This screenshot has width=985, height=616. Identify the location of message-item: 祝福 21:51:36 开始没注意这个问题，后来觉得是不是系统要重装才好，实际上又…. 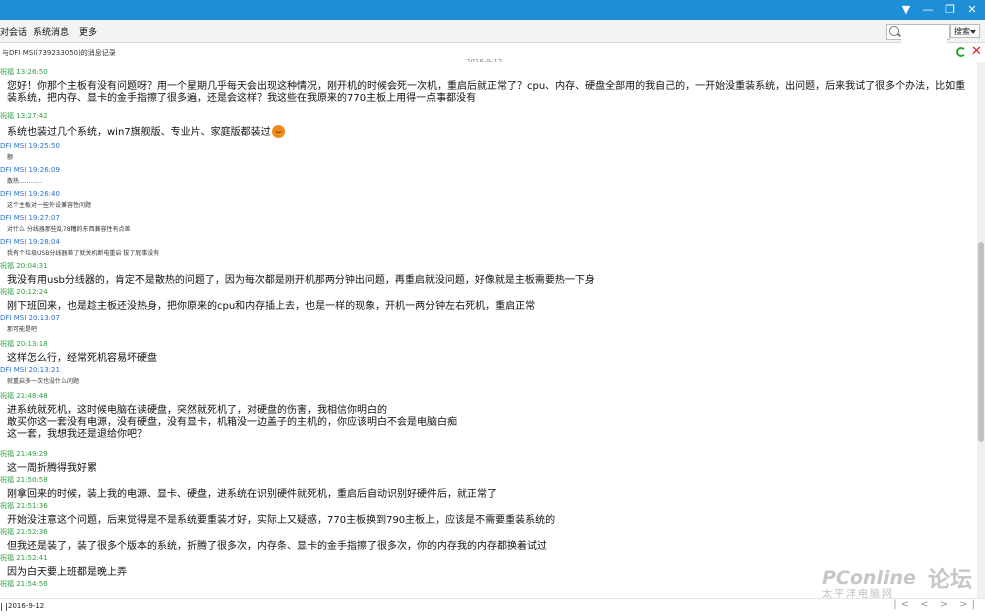
(277, 514).